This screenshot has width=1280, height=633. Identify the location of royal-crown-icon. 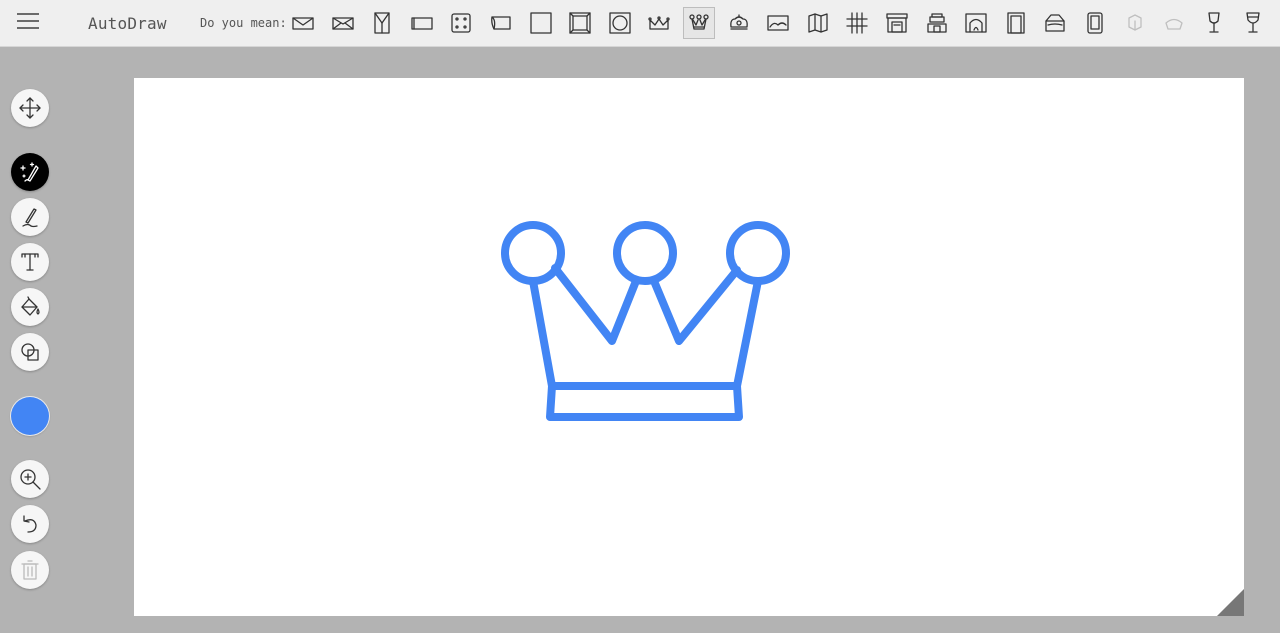
(738, 22).